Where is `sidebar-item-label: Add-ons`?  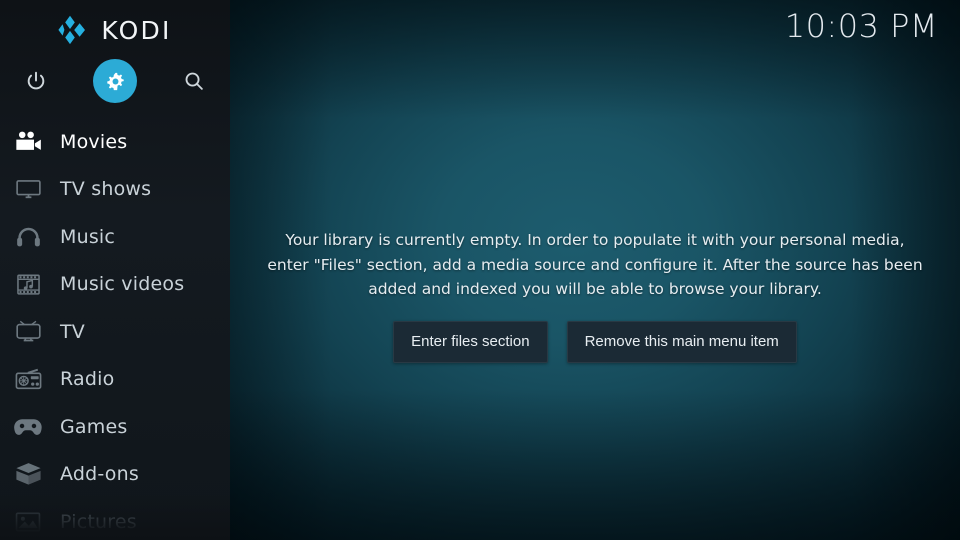
sidebar-item-label: Add-ons is located at coordinates (99, 474).